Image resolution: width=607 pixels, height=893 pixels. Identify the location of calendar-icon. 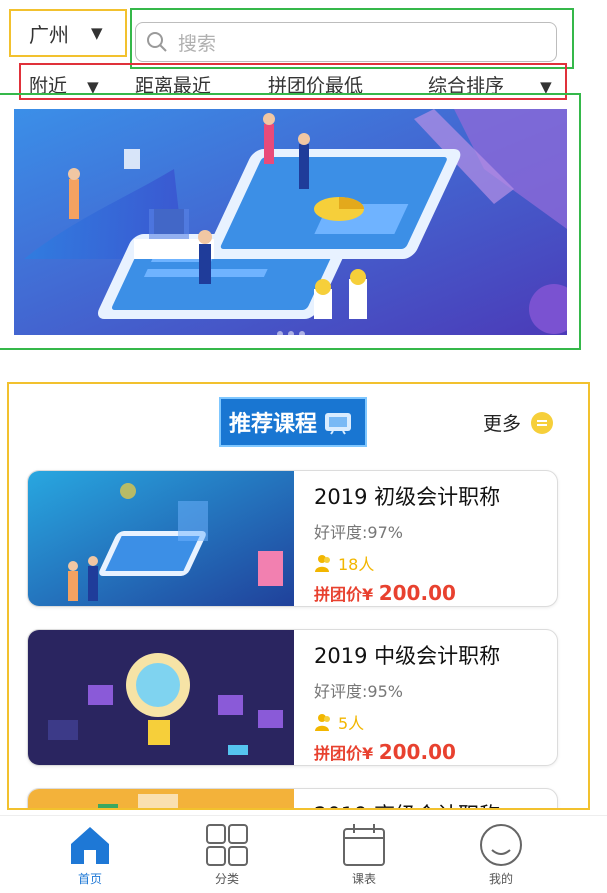
(364, 845).